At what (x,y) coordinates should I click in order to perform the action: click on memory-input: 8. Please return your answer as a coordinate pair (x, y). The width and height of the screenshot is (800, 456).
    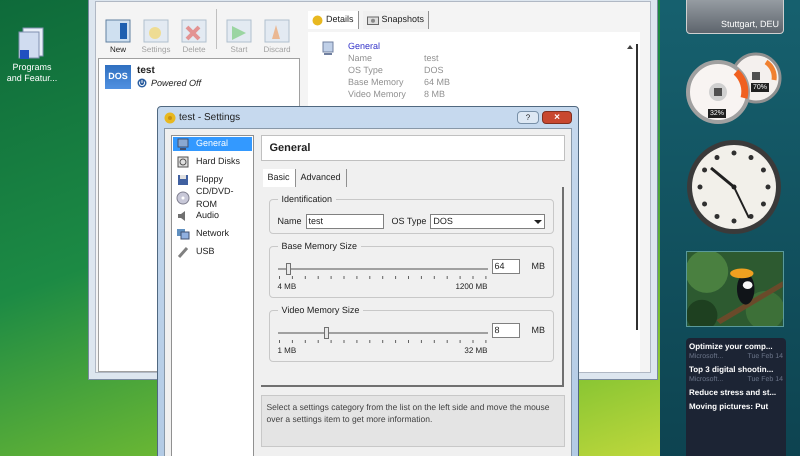
    Looking at the image, I should click on (506, 330).